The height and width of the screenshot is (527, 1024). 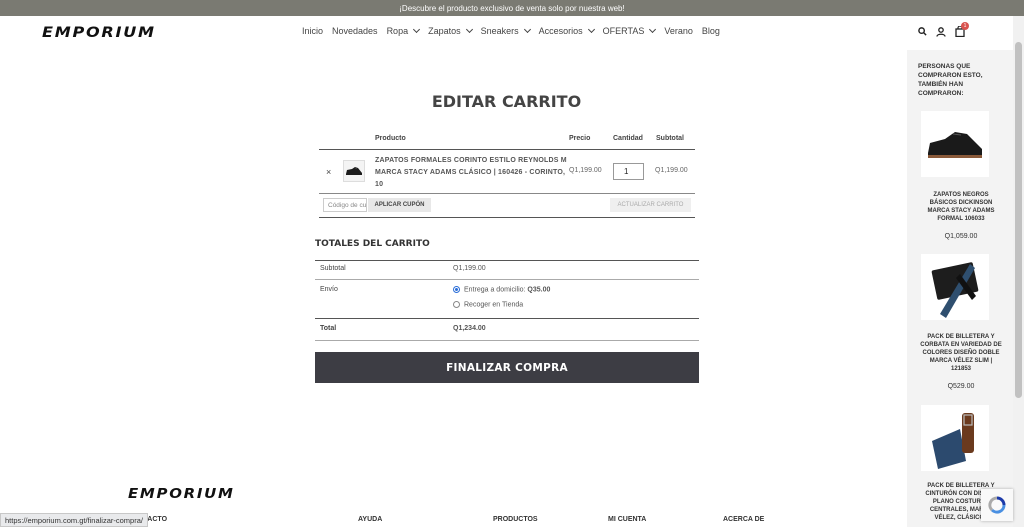 I want to click on nav-item-inicio: Inicio, so click(x=312, y=31).